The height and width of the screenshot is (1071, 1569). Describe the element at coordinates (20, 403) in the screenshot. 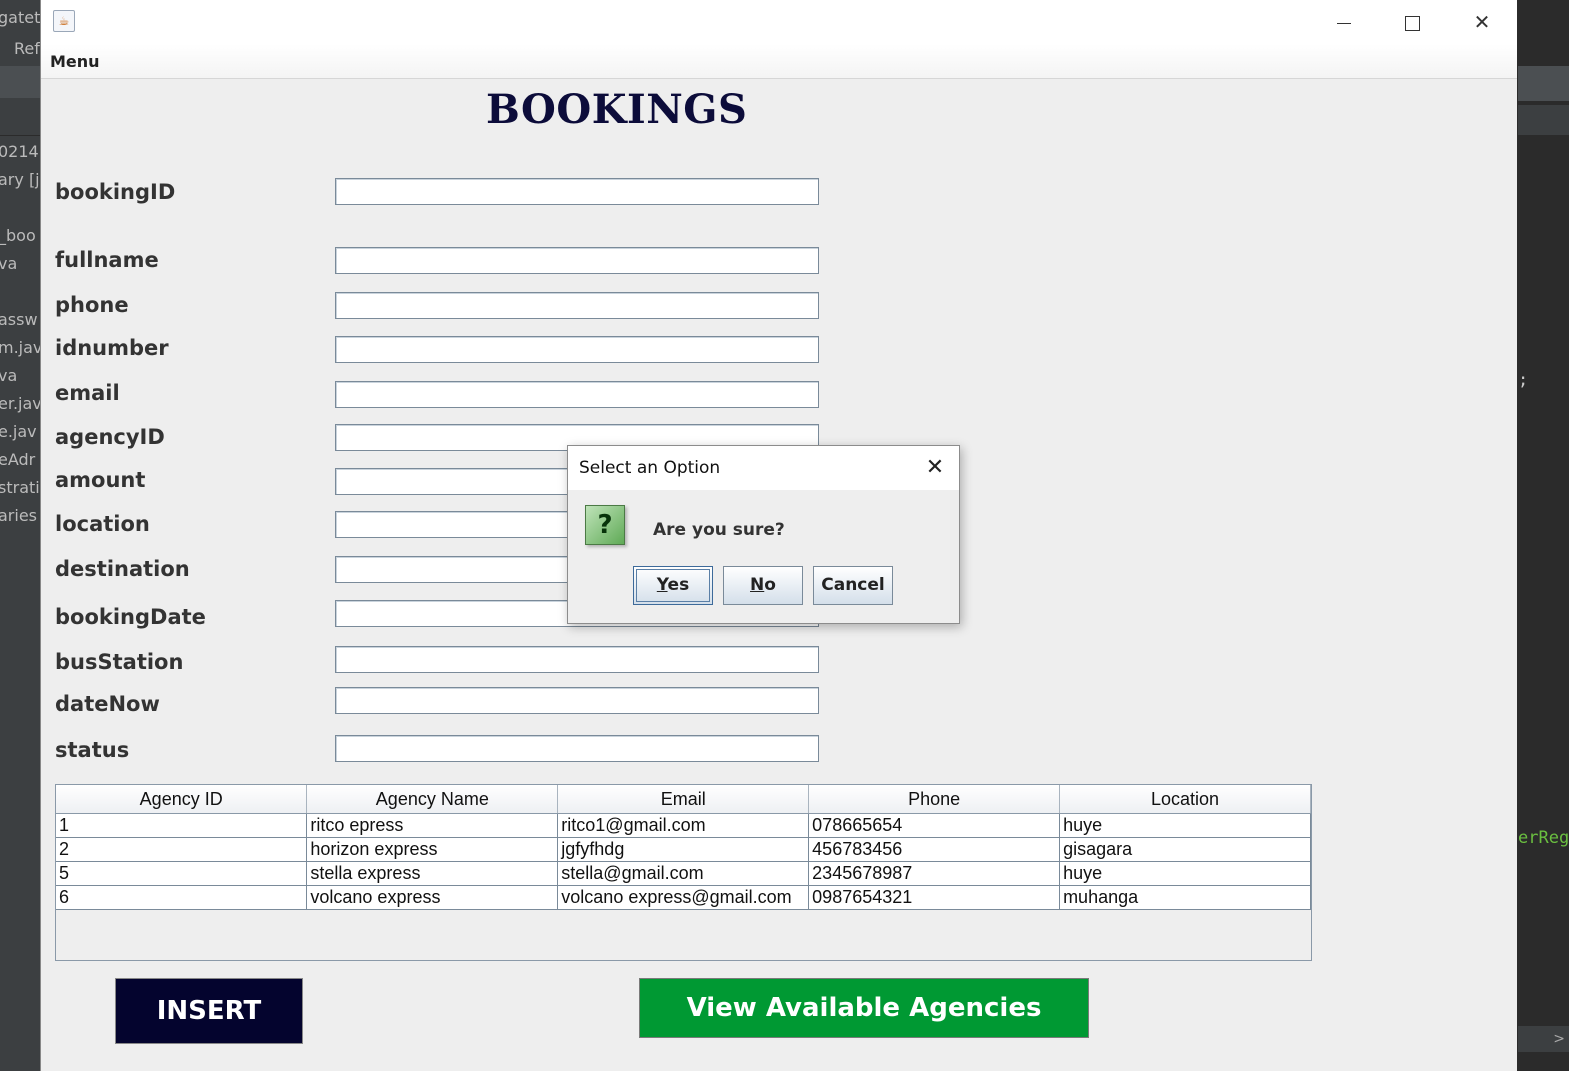

I see `background-text: er.jav` at that location.